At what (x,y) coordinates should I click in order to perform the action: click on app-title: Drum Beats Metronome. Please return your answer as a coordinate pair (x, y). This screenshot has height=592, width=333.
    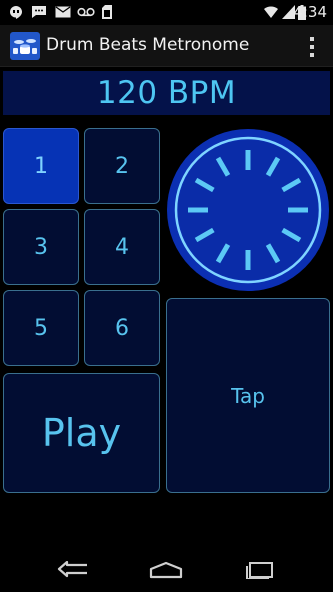
    Looking at the image, I should click on (148, 45).